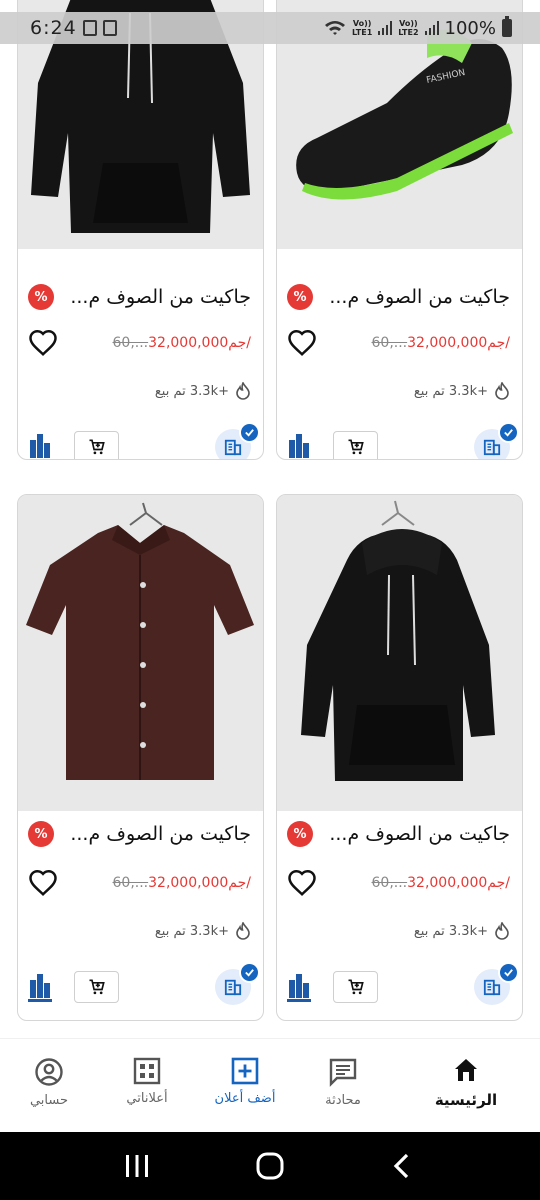 This screenshot has height=1200, width=540. I want to click on volte-label: Vo)), so click(362, 23).